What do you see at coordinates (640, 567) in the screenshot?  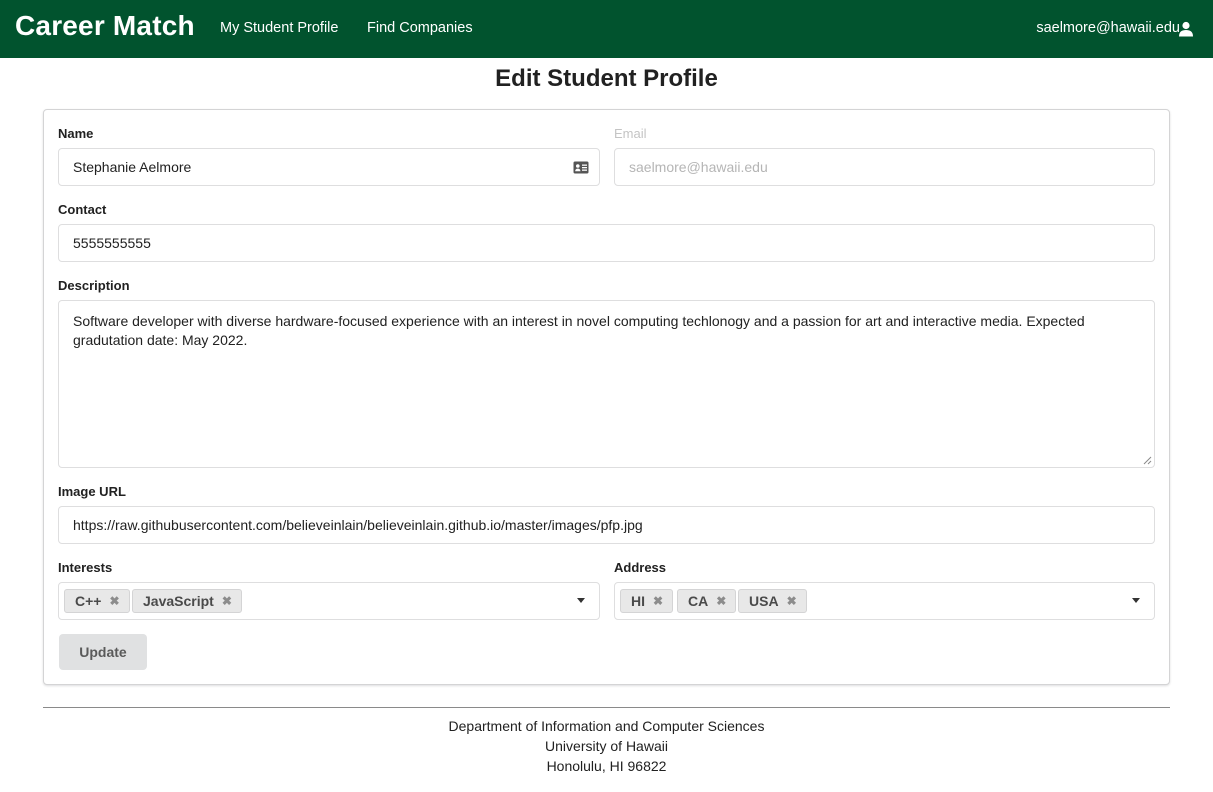 I see `address-label: Address` at bounding box center [640, 567].